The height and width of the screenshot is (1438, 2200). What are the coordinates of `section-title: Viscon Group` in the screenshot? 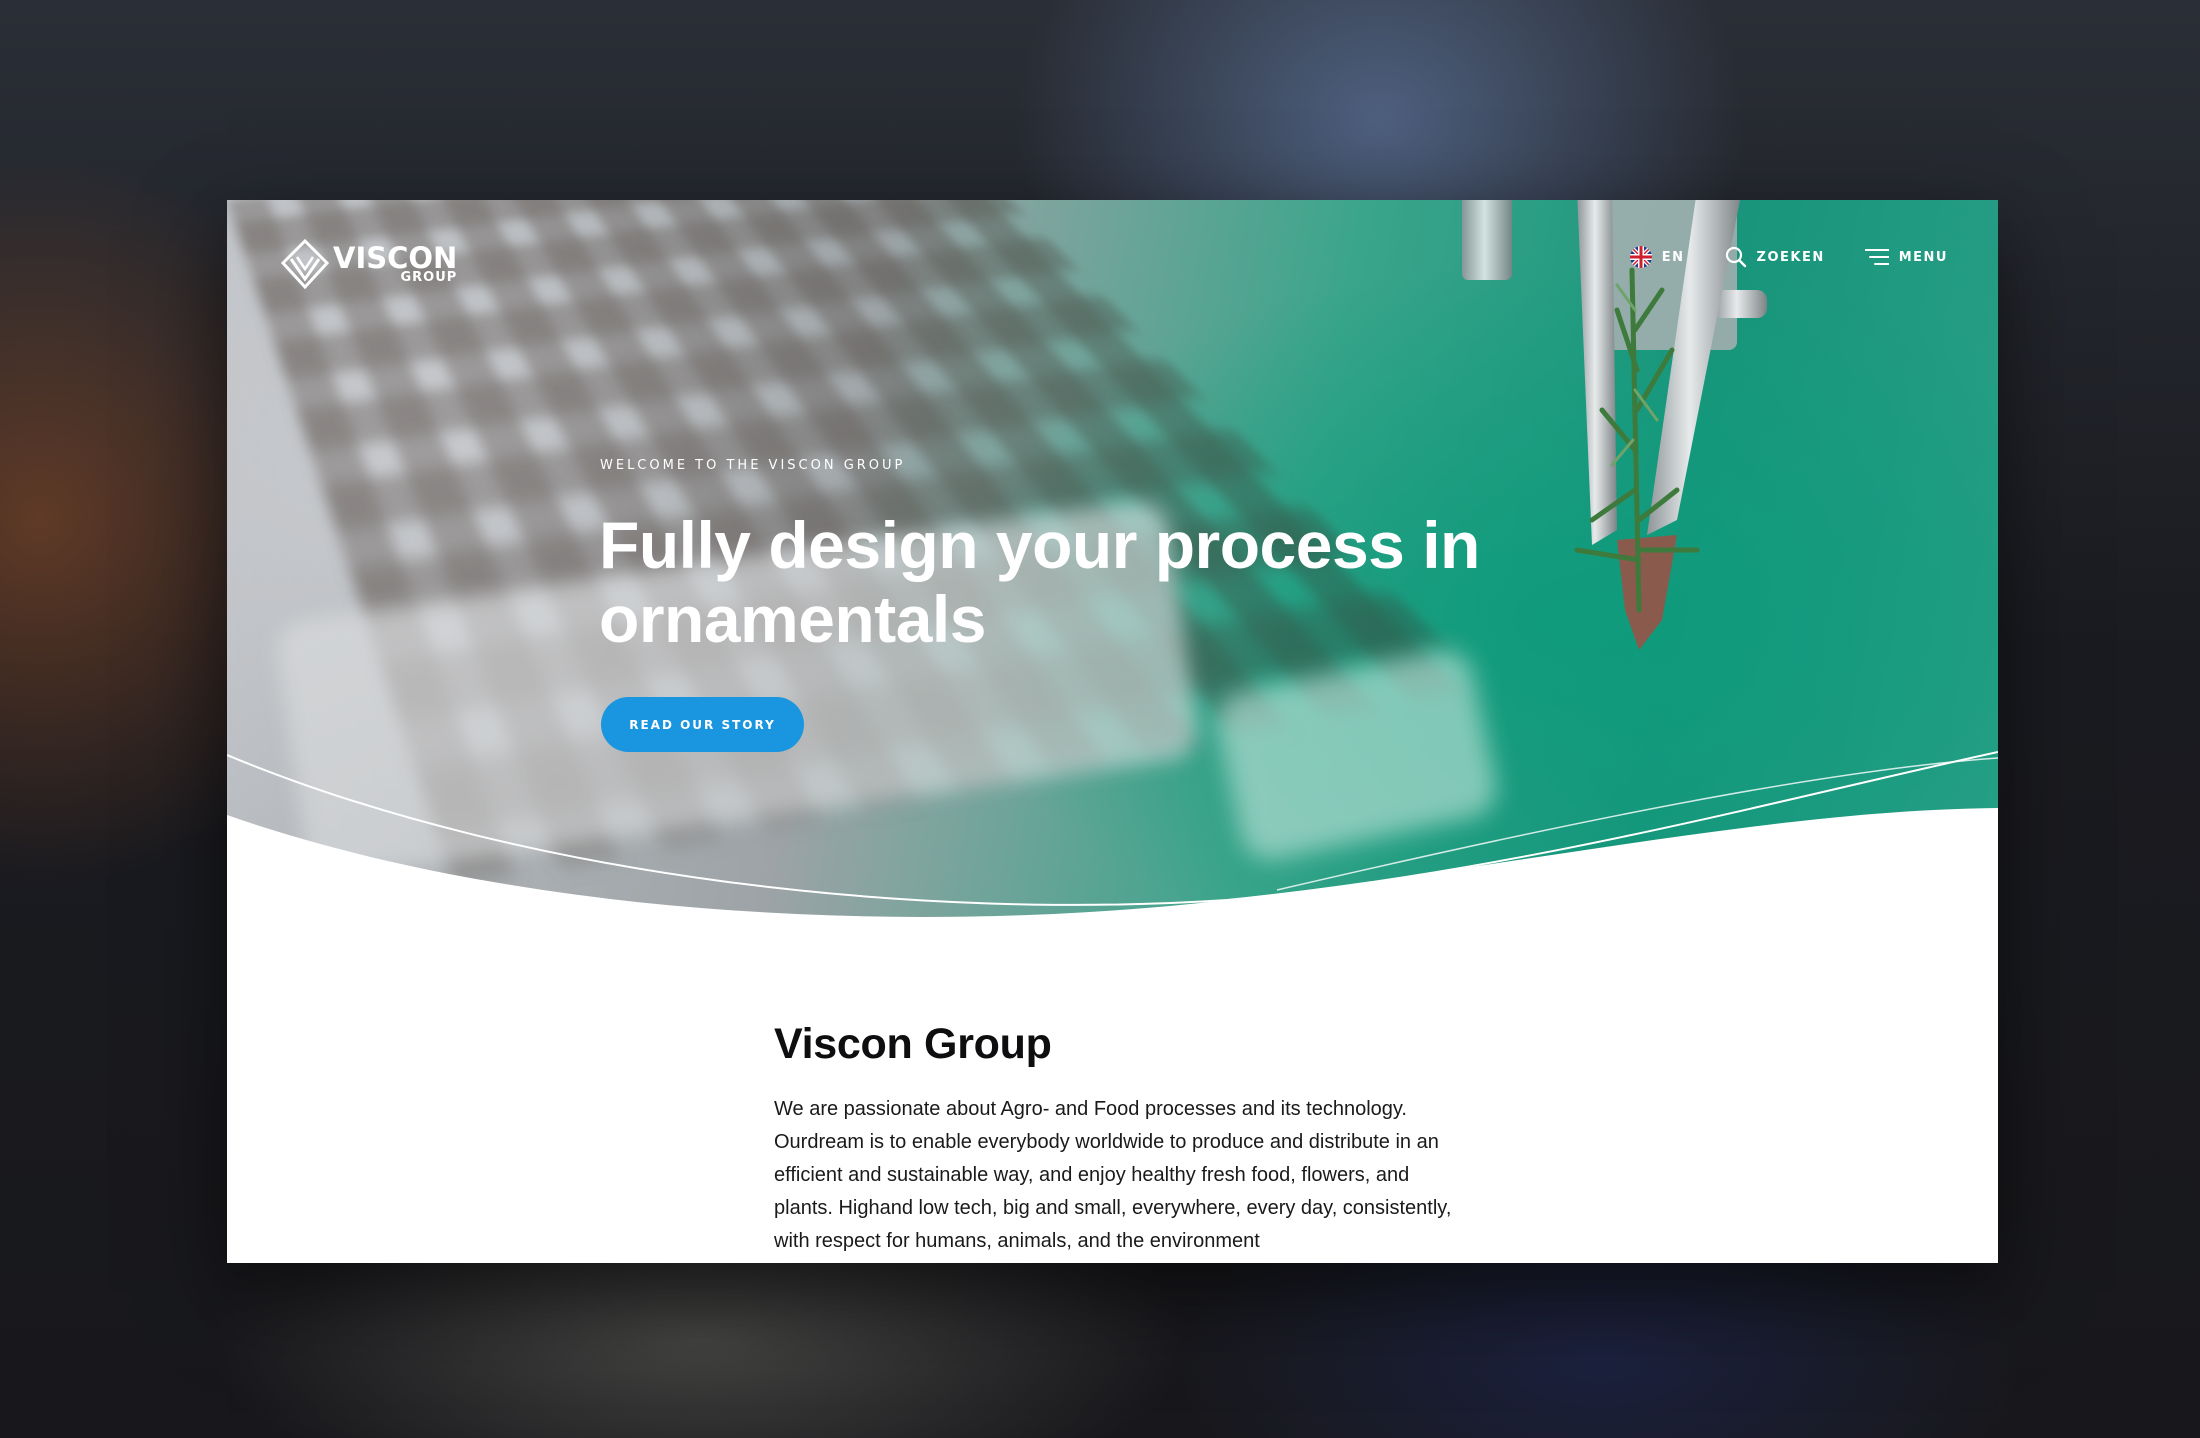 It's located at (913, 1044).